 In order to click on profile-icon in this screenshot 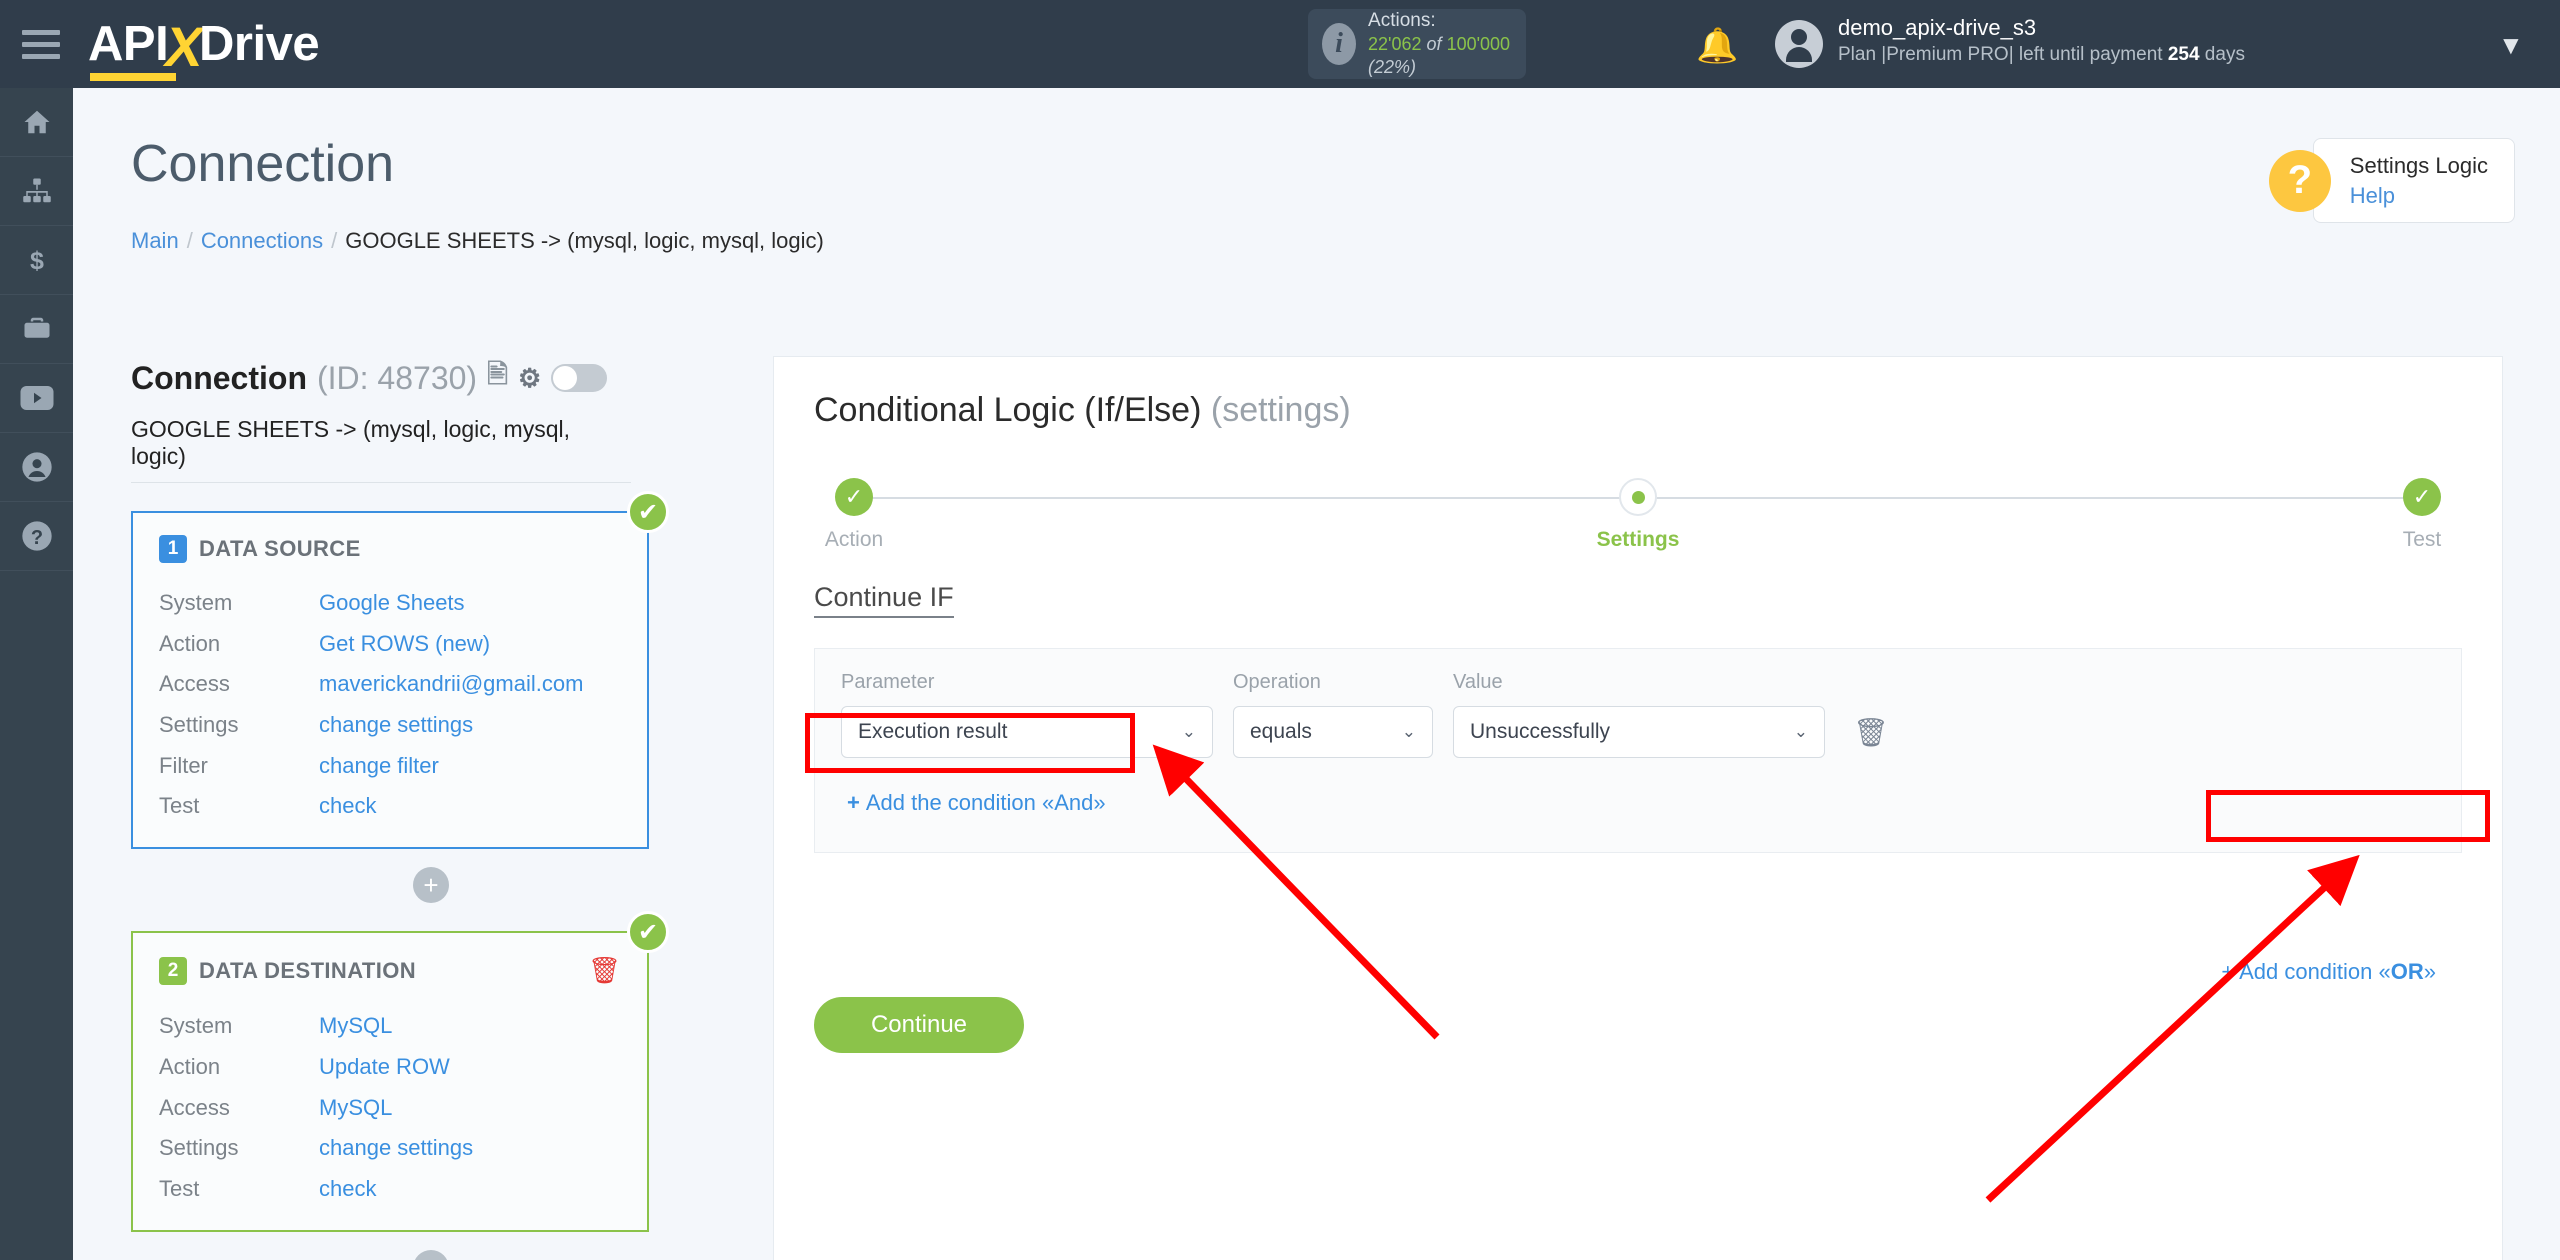, I will do `click(36, 467)`.